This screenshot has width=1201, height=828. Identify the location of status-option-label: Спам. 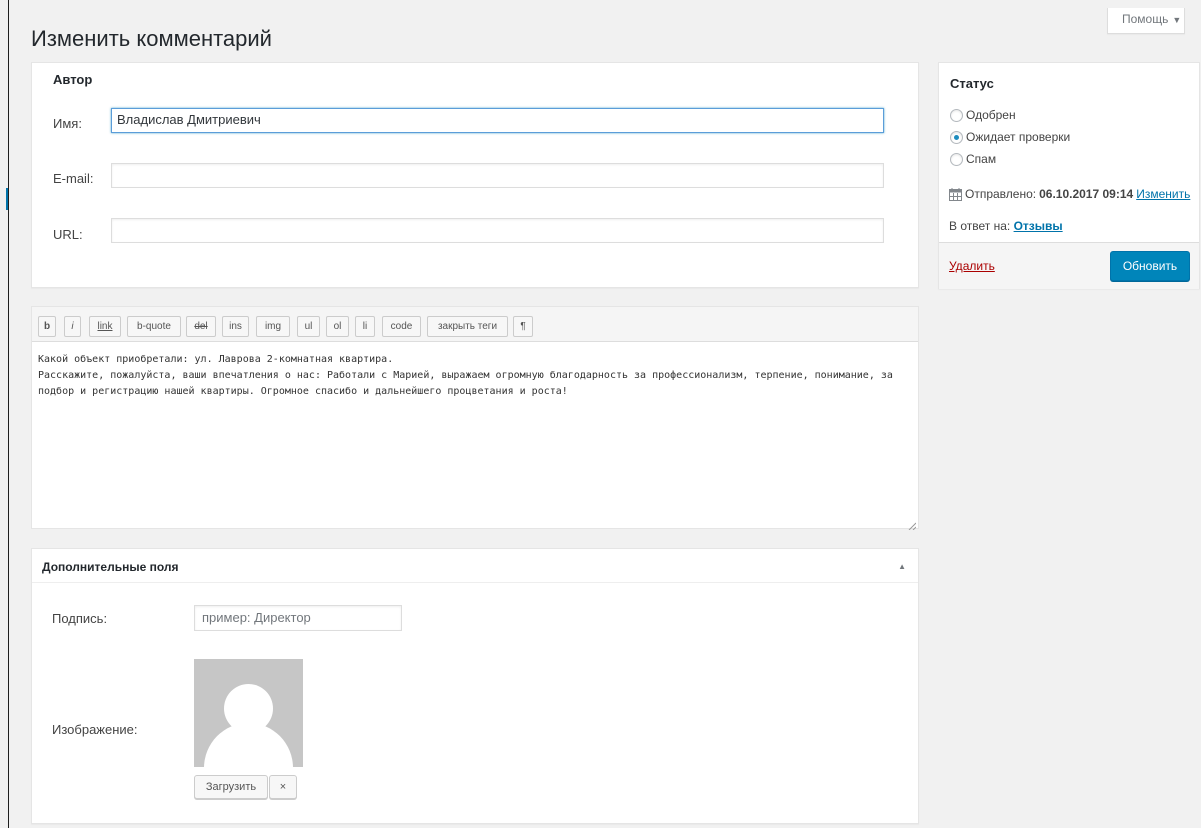
(981, 159).